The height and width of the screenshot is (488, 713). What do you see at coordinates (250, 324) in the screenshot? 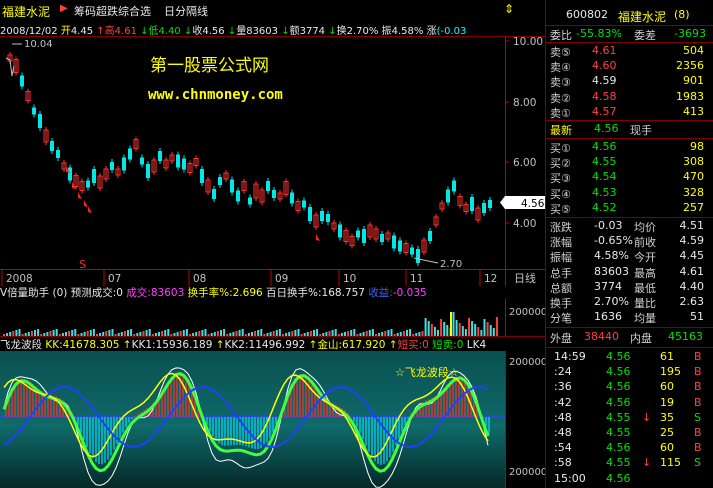
I see `volume-bars` at bounding box center [250, 324].